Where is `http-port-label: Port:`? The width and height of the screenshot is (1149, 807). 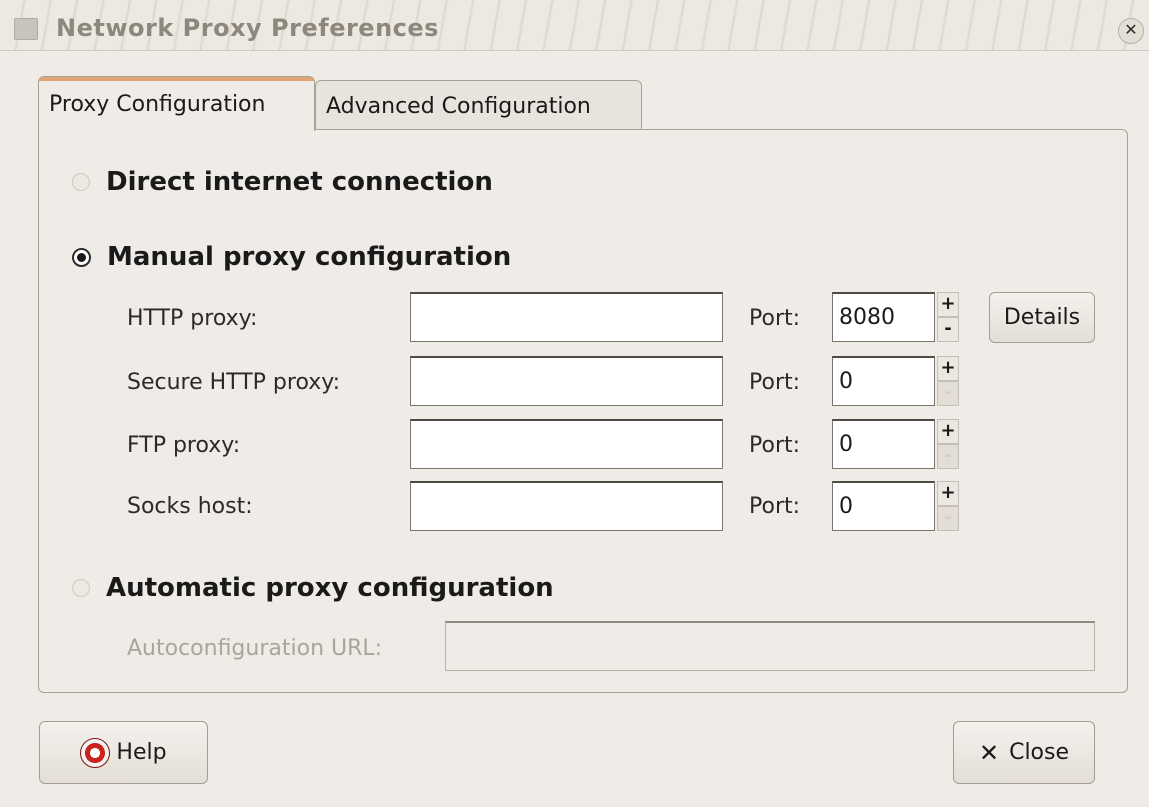 http-port-label: Port: is located at coordinates (775, 318).